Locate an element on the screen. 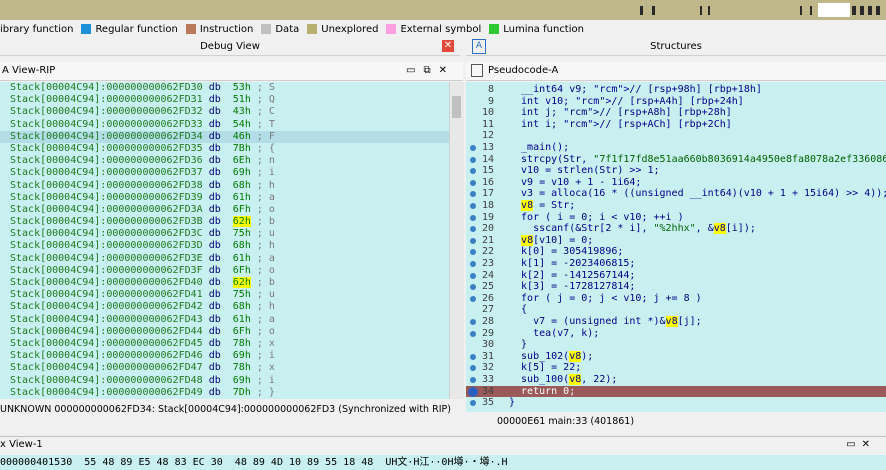 This screenshot has width=886, height=470. breakpoint-icon is located at coordinates (473, 391).